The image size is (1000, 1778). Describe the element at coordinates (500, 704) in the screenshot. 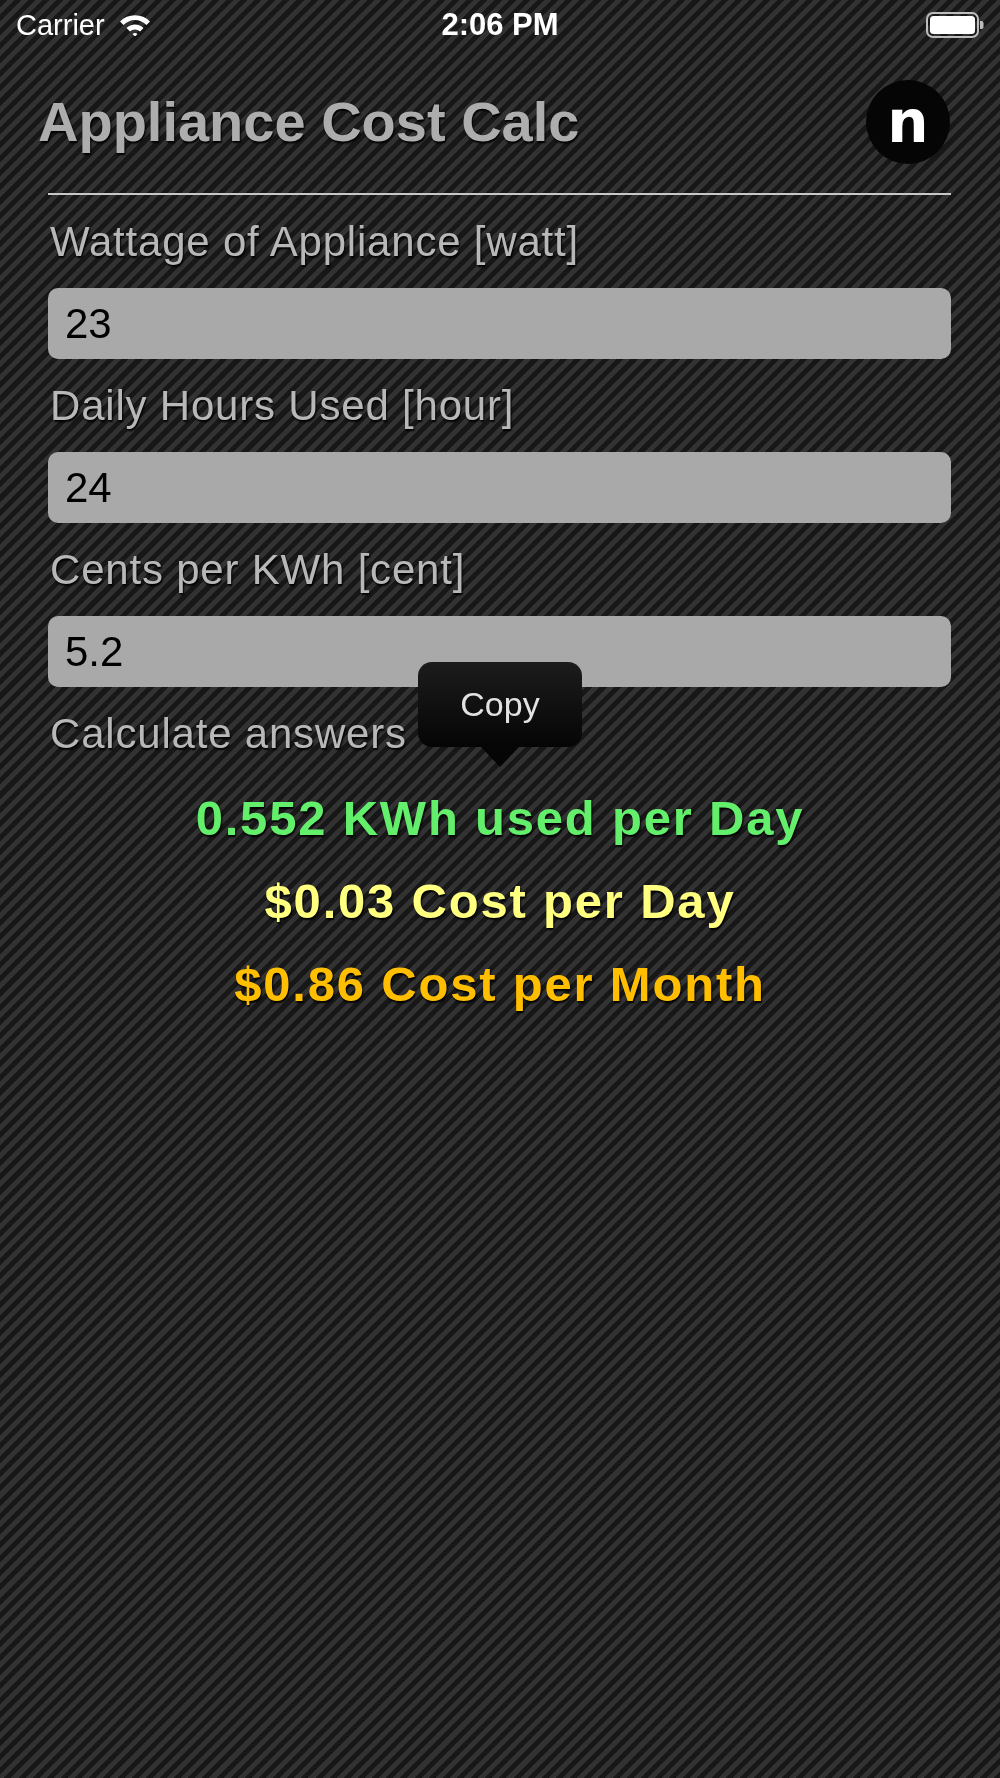

I see `copy-menu-item: Copy` at that location.